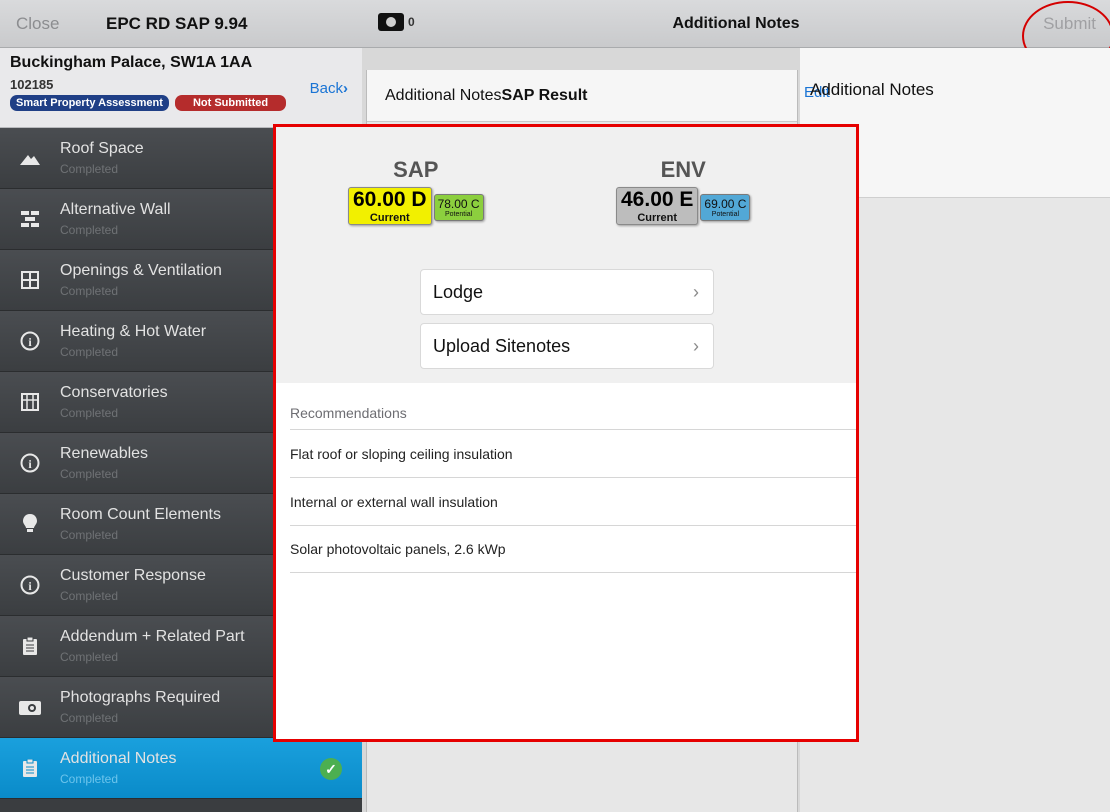  I want to click on sidebar-item-label: Heating & Hot Water, so click(133, 331).